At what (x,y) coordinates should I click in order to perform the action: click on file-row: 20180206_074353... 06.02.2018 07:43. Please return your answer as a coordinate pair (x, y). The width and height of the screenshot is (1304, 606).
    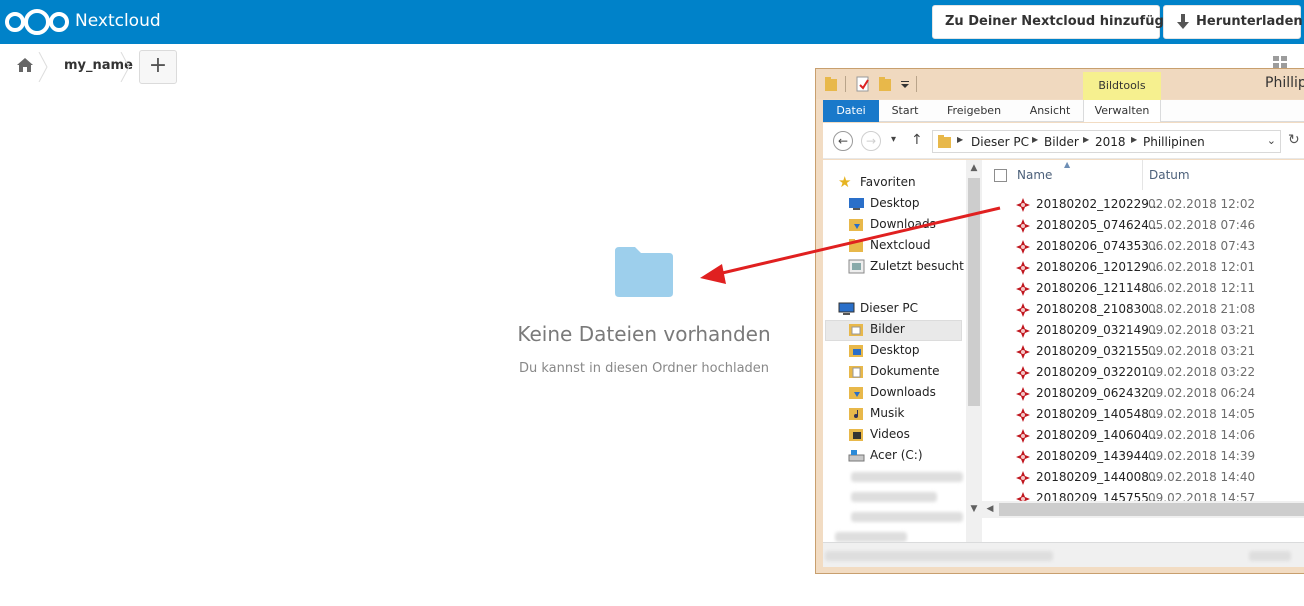
    Looking at the image, I should click on (1143, 246).